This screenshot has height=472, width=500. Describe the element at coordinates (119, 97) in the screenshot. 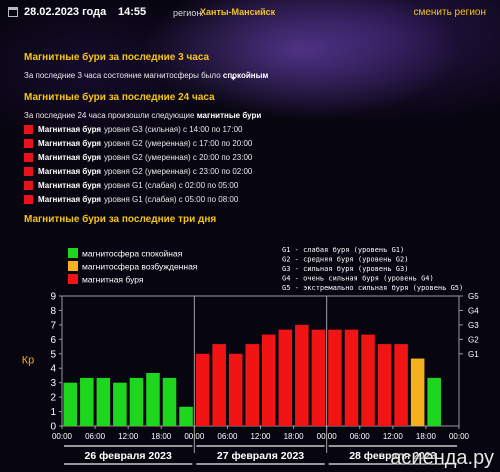

I see `heading-24-hours: Магнитные бури за последние 24 часа` at that location.